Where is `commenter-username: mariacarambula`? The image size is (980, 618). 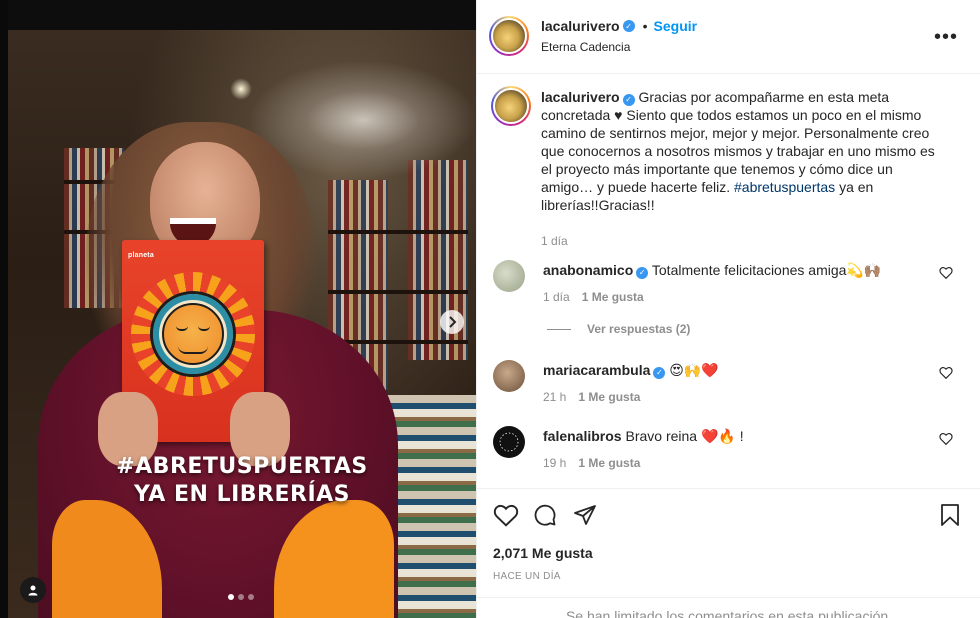 commenter-username: mariacarambula is located at coordinates (596, 370).